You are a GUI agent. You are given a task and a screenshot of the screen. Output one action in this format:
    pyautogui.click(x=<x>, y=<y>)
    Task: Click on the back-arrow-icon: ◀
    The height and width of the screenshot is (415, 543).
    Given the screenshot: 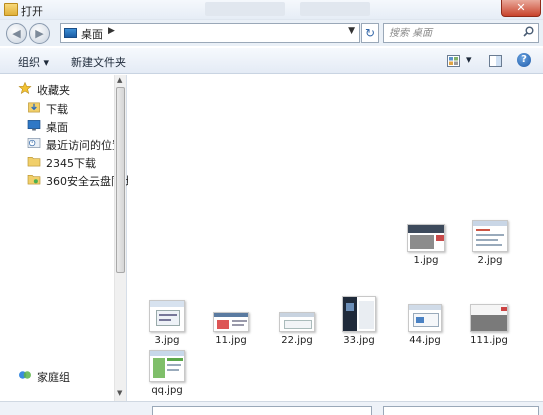 What is the action you would take?
    pyautogui.click(x=16, y=33)
    